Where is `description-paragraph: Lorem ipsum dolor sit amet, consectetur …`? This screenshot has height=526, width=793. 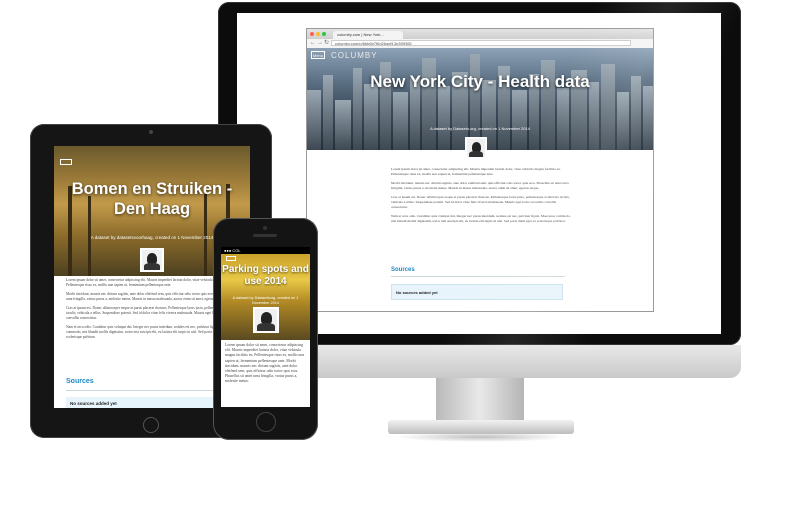
description-paragraph: Lorem ipsum dolor sit amet, consectetur … is located at coordinates (476, 171).